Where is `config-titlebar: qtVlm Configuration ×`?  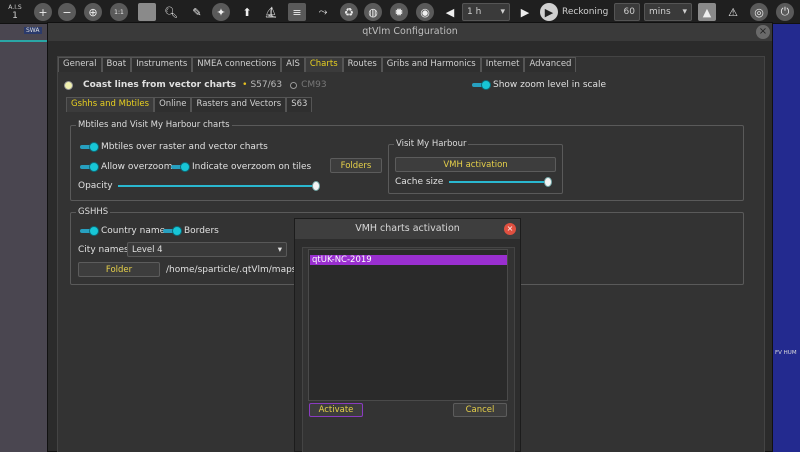 config-titlebar: qtVlm Configuration × is located at coordinates (410, 32).